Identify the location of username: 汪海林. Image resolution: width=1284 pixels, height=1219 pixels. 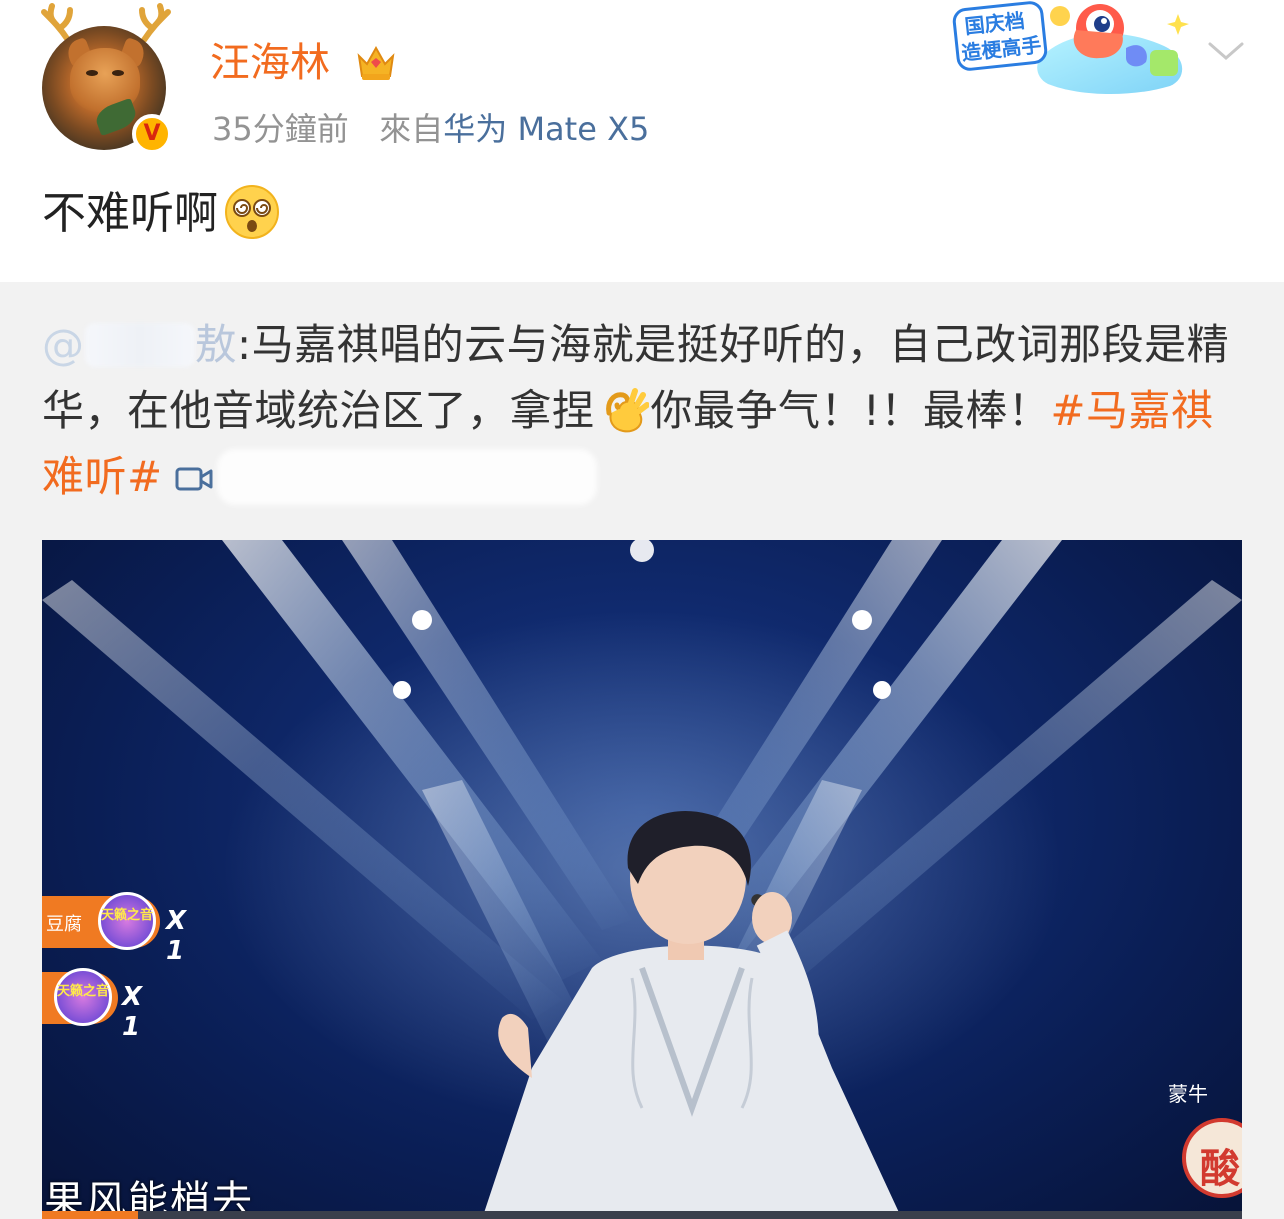
(270, 63).